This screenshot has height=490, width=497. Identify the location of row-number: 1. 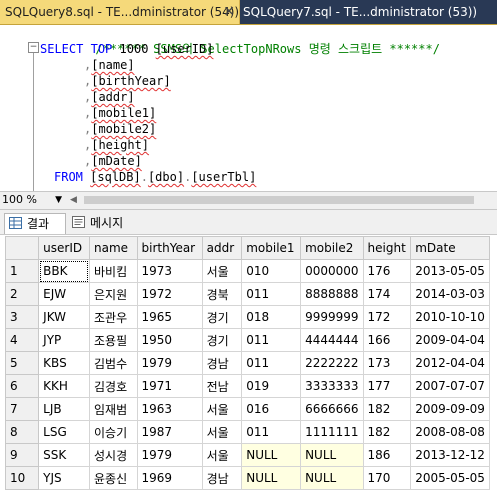
(22, 271).